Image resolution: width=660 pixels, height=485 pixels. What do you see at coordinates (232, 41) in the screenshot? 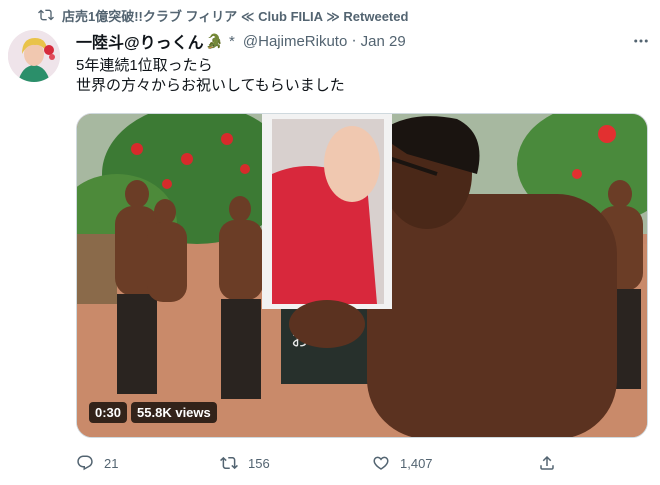
I see `verified-mark: *` at bounding box center [232, 41].